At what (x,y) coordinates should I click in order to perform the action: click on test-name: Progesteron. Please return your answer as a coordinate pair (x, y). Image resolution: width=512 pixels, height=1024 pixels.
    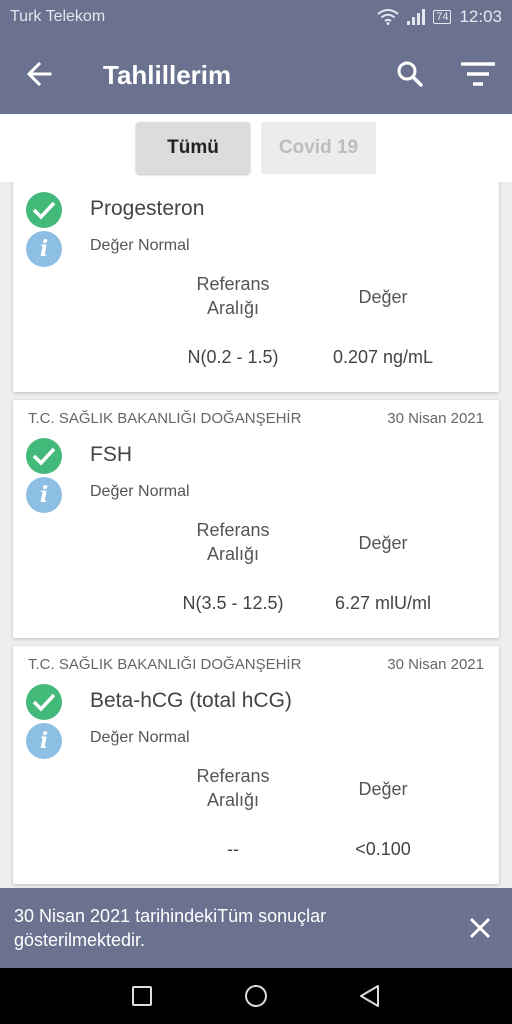
    Looking at the image, I should click on (147, 208).